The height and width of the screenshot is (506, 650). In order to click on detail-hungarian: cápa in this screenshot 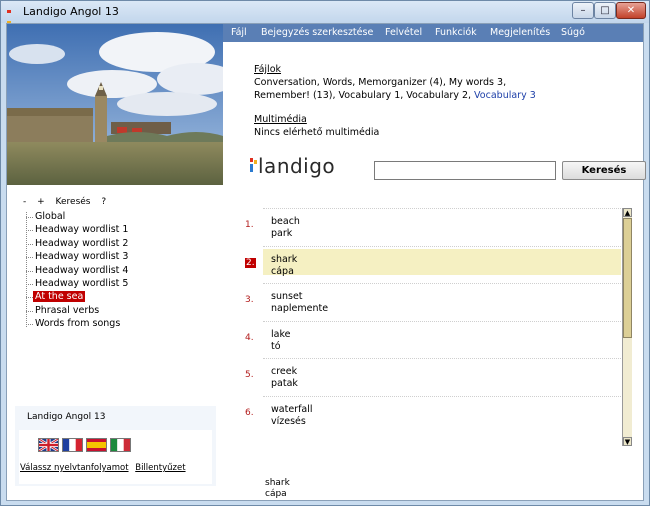, I will do `click(276, 494)`.